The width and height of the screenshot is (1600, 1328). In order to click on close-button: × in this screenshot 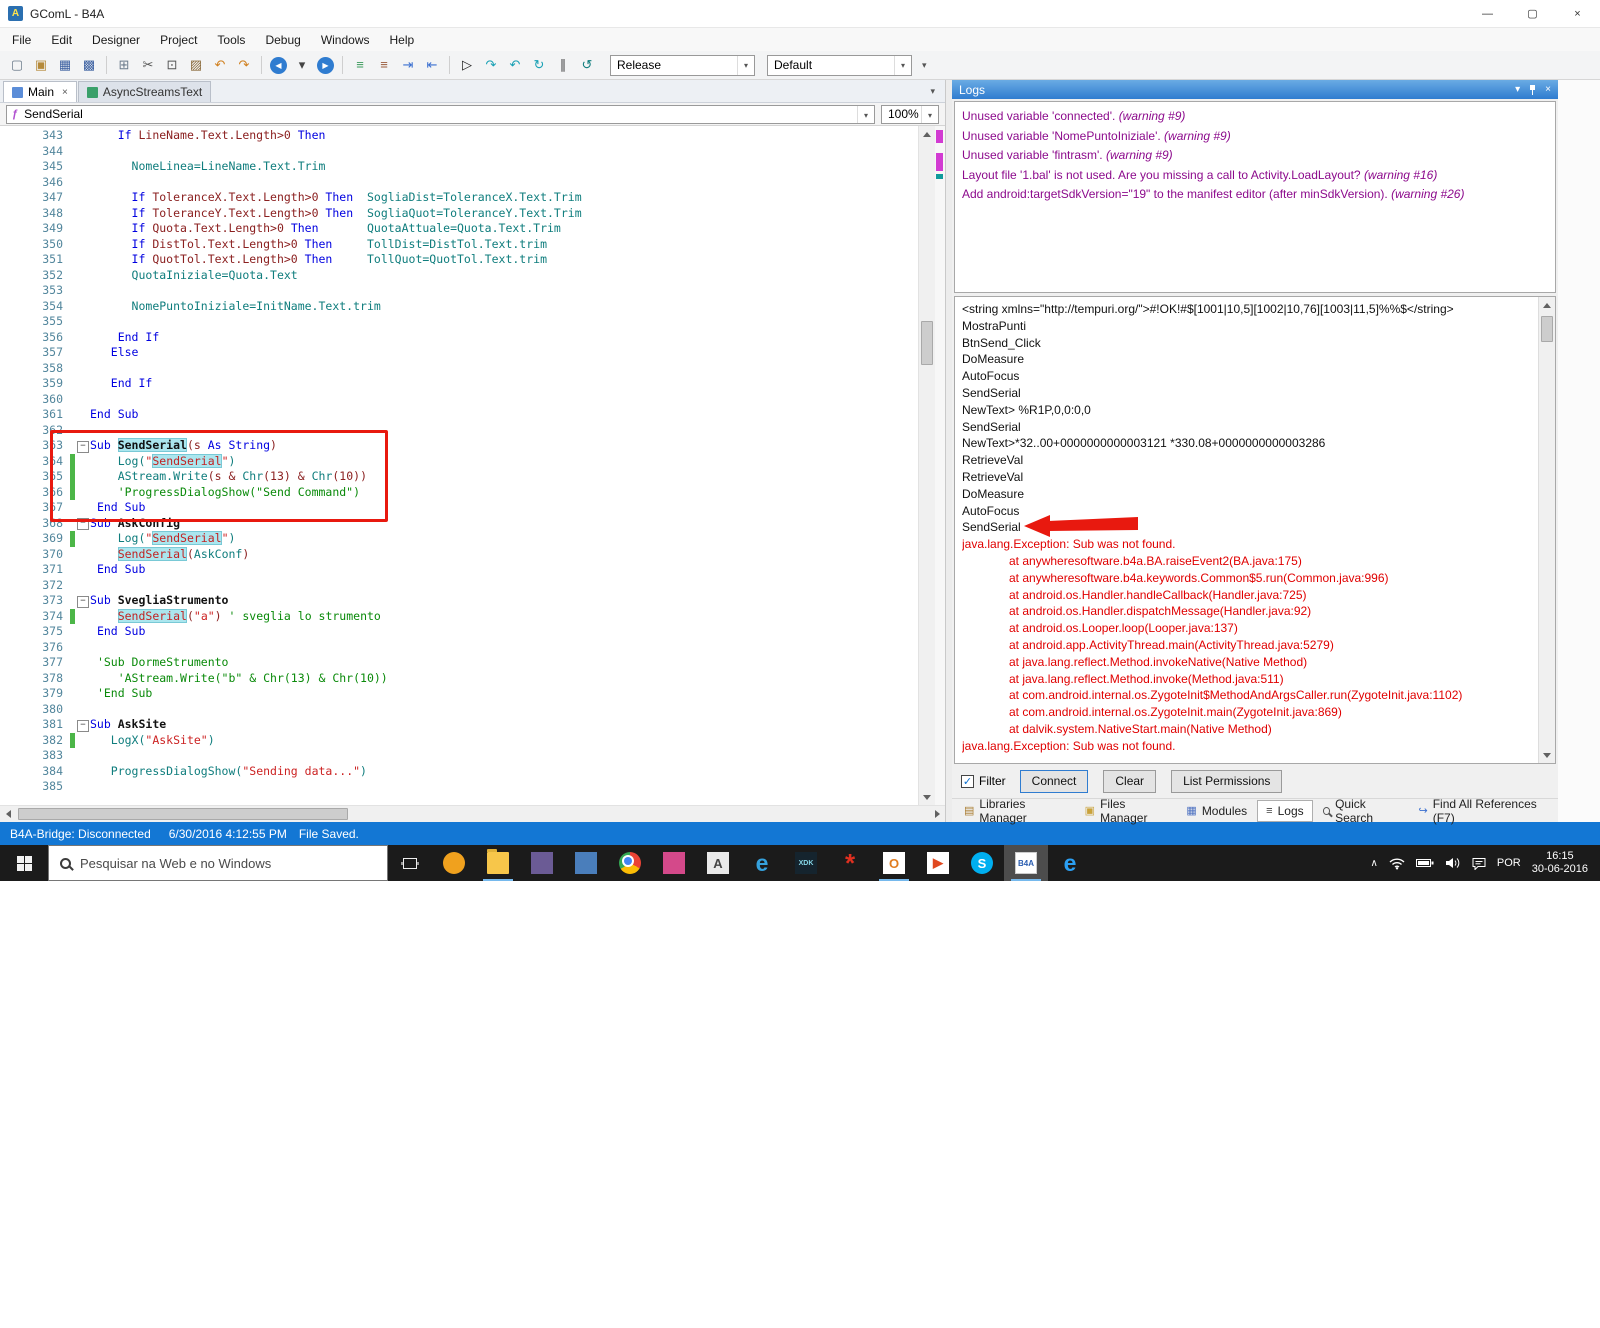, I will do `click(1577, 13)`.